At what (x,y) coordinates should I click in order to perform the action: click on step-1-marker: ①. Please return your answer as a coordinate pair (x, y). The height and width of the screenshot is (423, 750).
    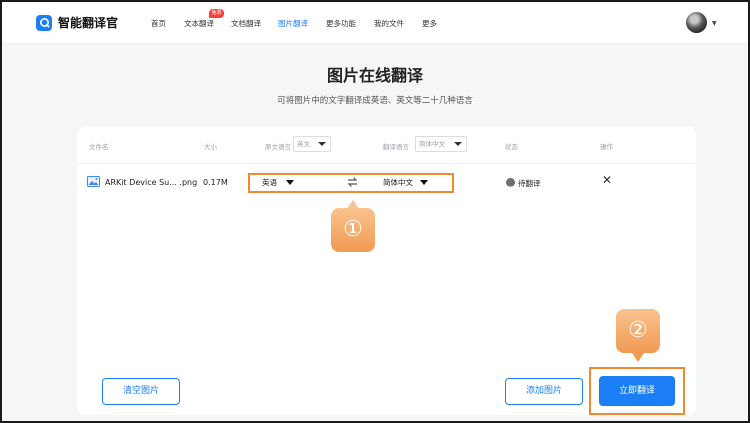
    Looking at the image, I should click on (353, 230).